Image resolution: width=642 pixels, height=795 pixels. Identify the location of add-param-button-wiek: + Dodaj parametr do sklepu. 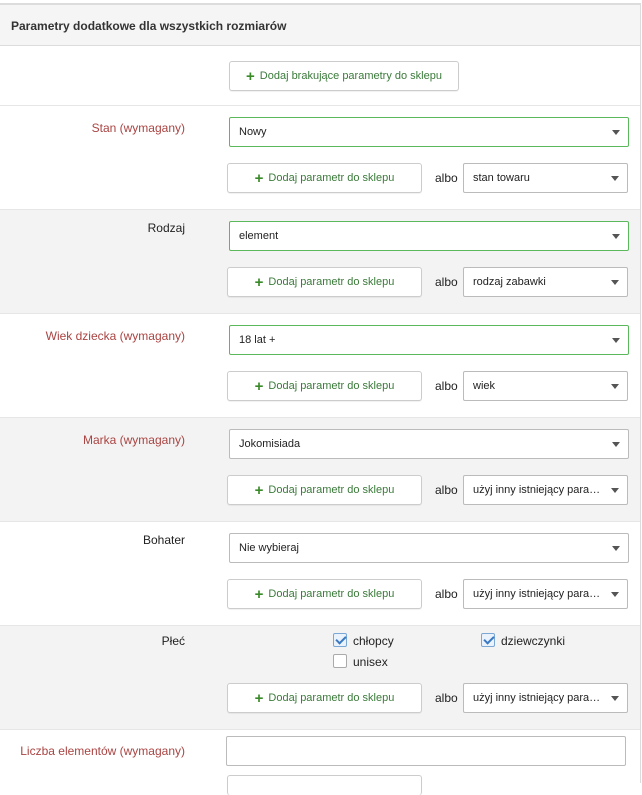
(324, 386).